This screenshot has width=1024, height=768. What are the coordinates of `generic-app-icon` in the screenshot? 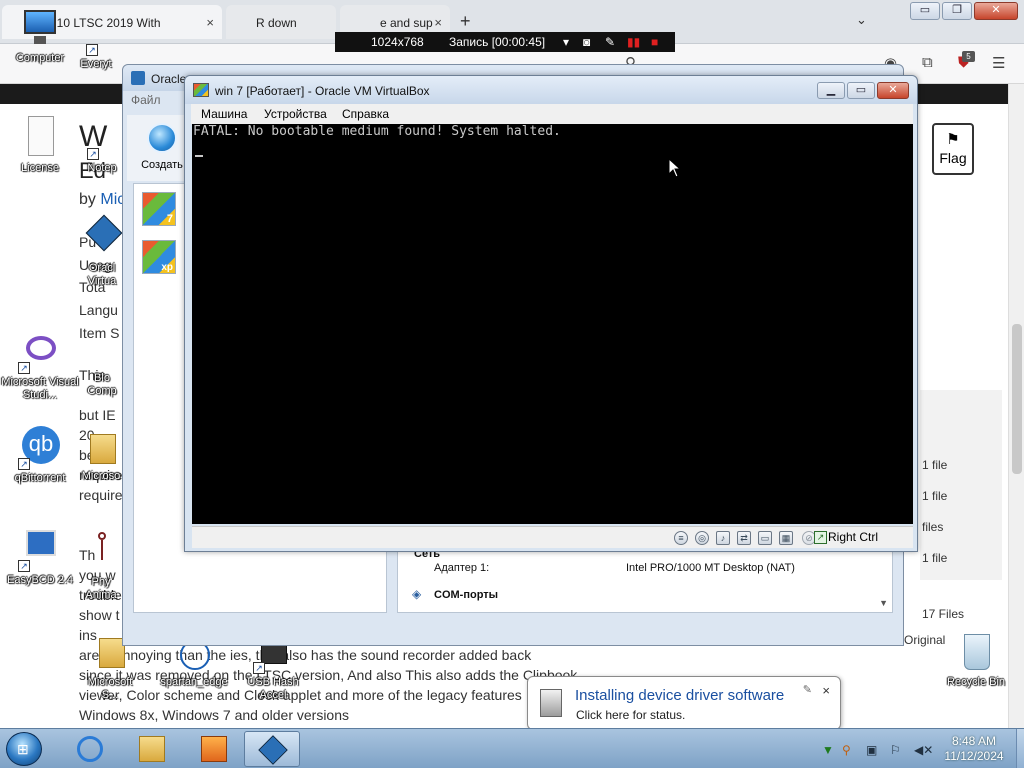 It's located at (102, 363).